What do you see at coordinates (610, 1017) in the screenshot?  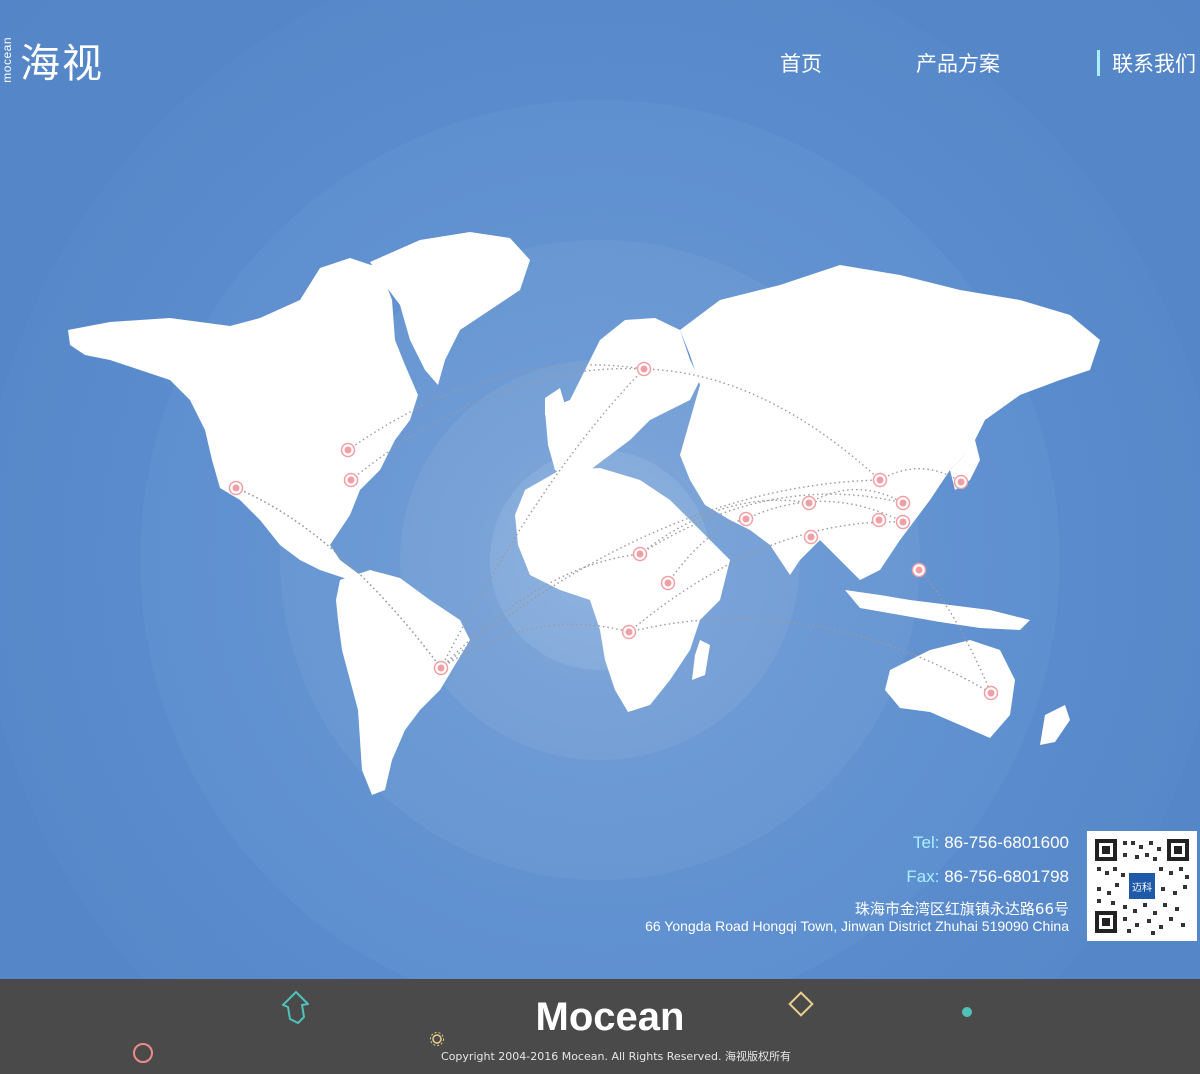 I see `footer-brand: Mocean` at bounding box center [610, 1017].